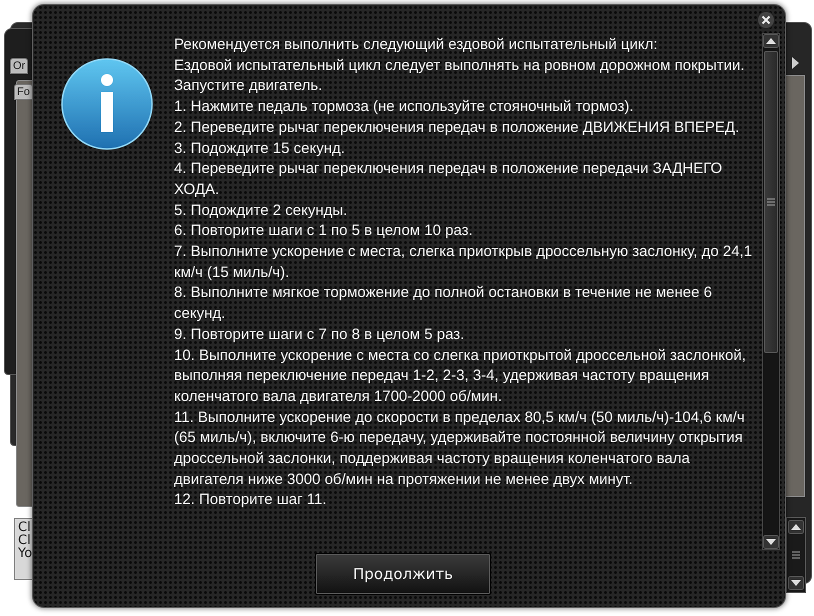  What do you see at coordinates (19, 66) in the screenshot?
I see `tab: Or` at bounding box center [19, 66].